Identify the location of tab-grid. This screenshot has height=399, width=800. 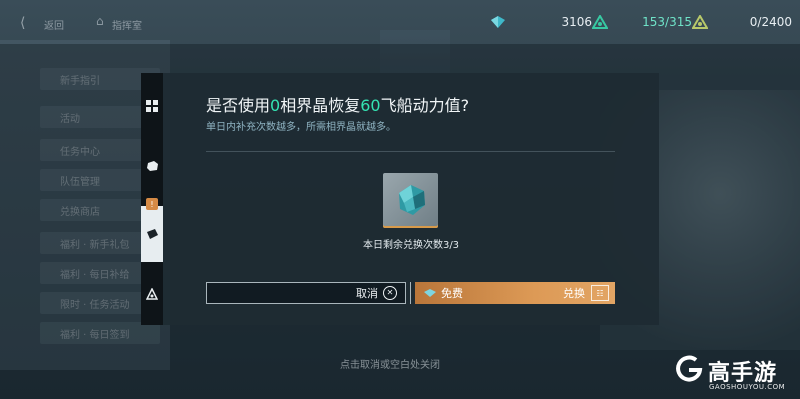
(152, 106).